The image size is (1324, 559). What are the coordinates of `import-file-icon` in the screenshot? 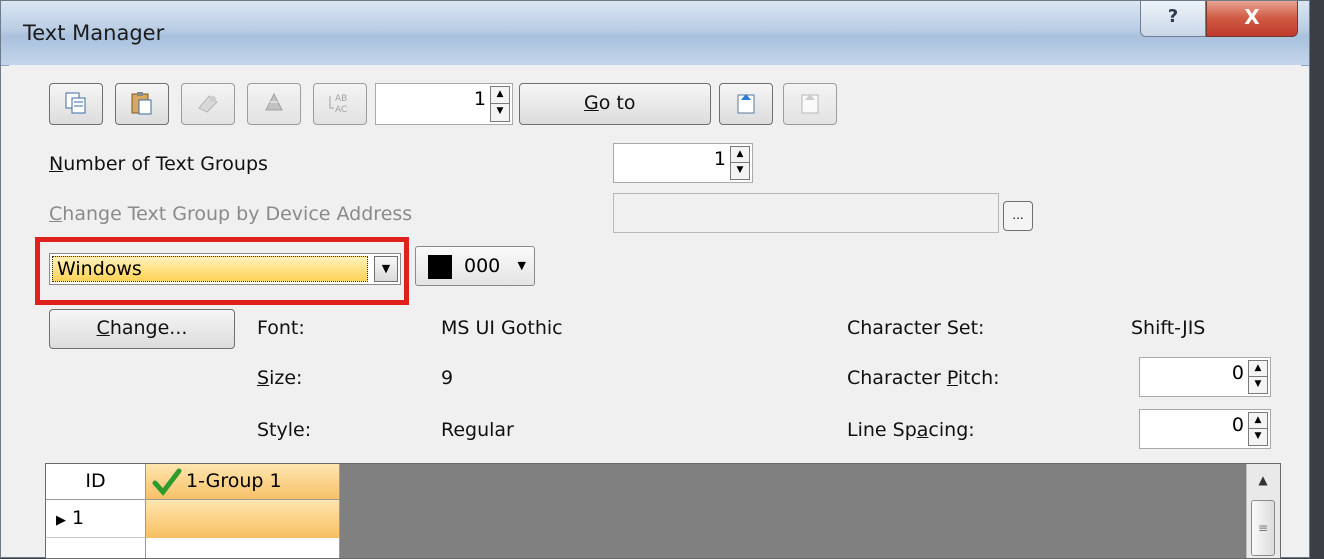 It's located at (810, 104).